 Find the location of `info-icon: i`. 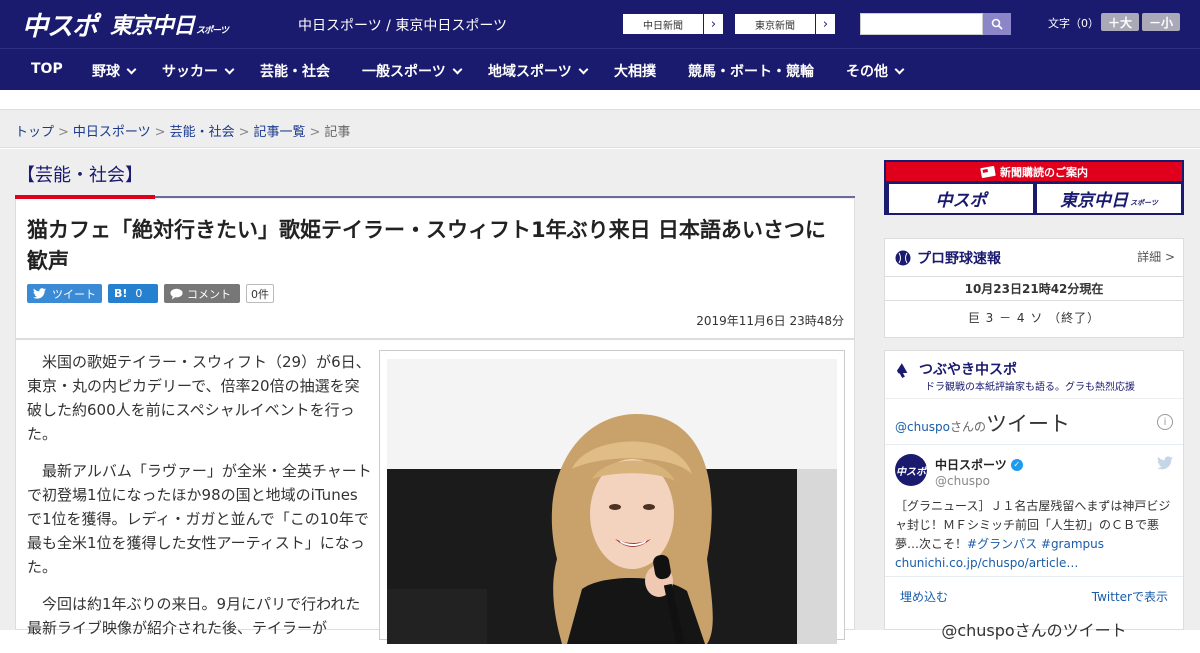

info-icon: i is located at coordinates (1165, 422).